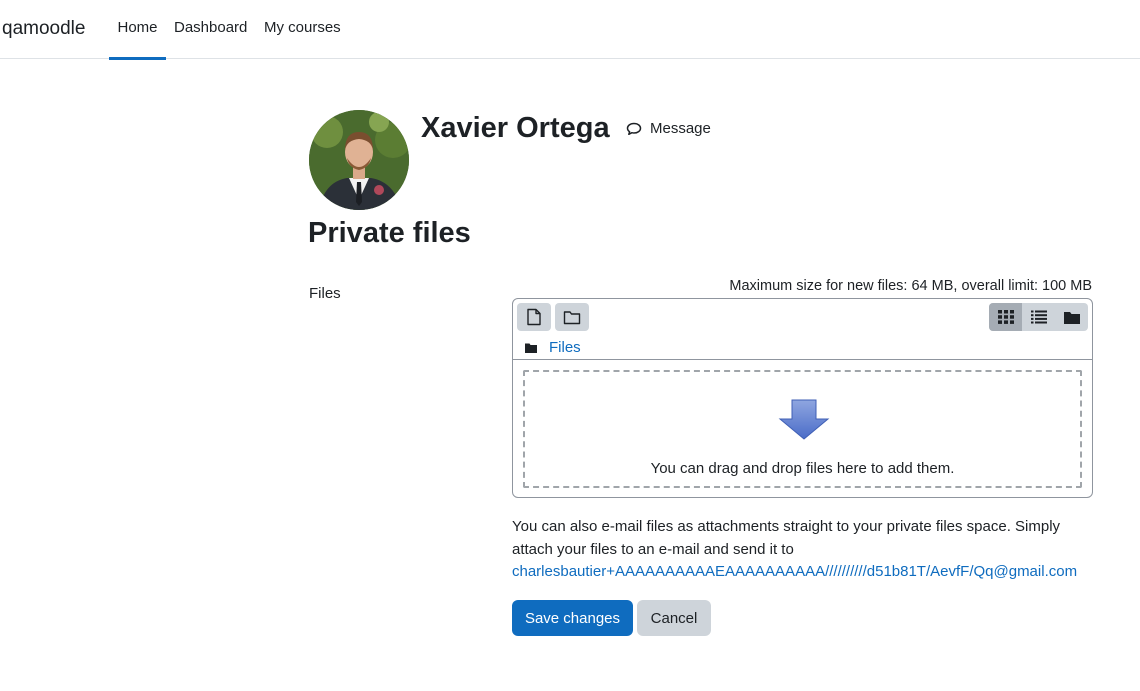 The height and width of the screenshot is (691, 1140). I want to click on add-file-icon, so click(534, 317).